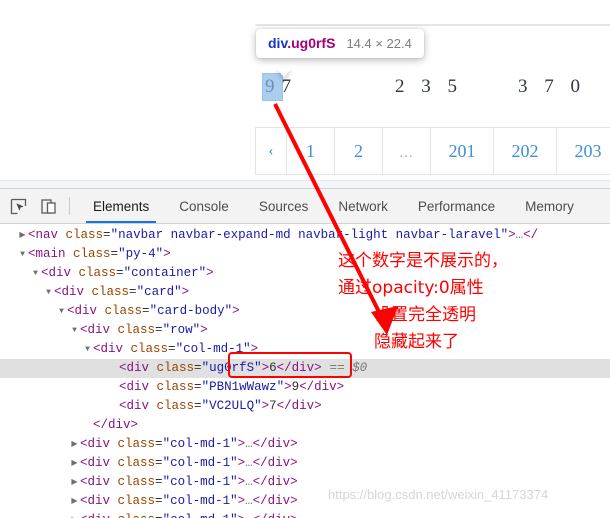 The width and height of the screenshot is (610, 518). Describe the element at coordinates (271, 151) in the screenshot. I see `pagination-prev: ‹` at that location.